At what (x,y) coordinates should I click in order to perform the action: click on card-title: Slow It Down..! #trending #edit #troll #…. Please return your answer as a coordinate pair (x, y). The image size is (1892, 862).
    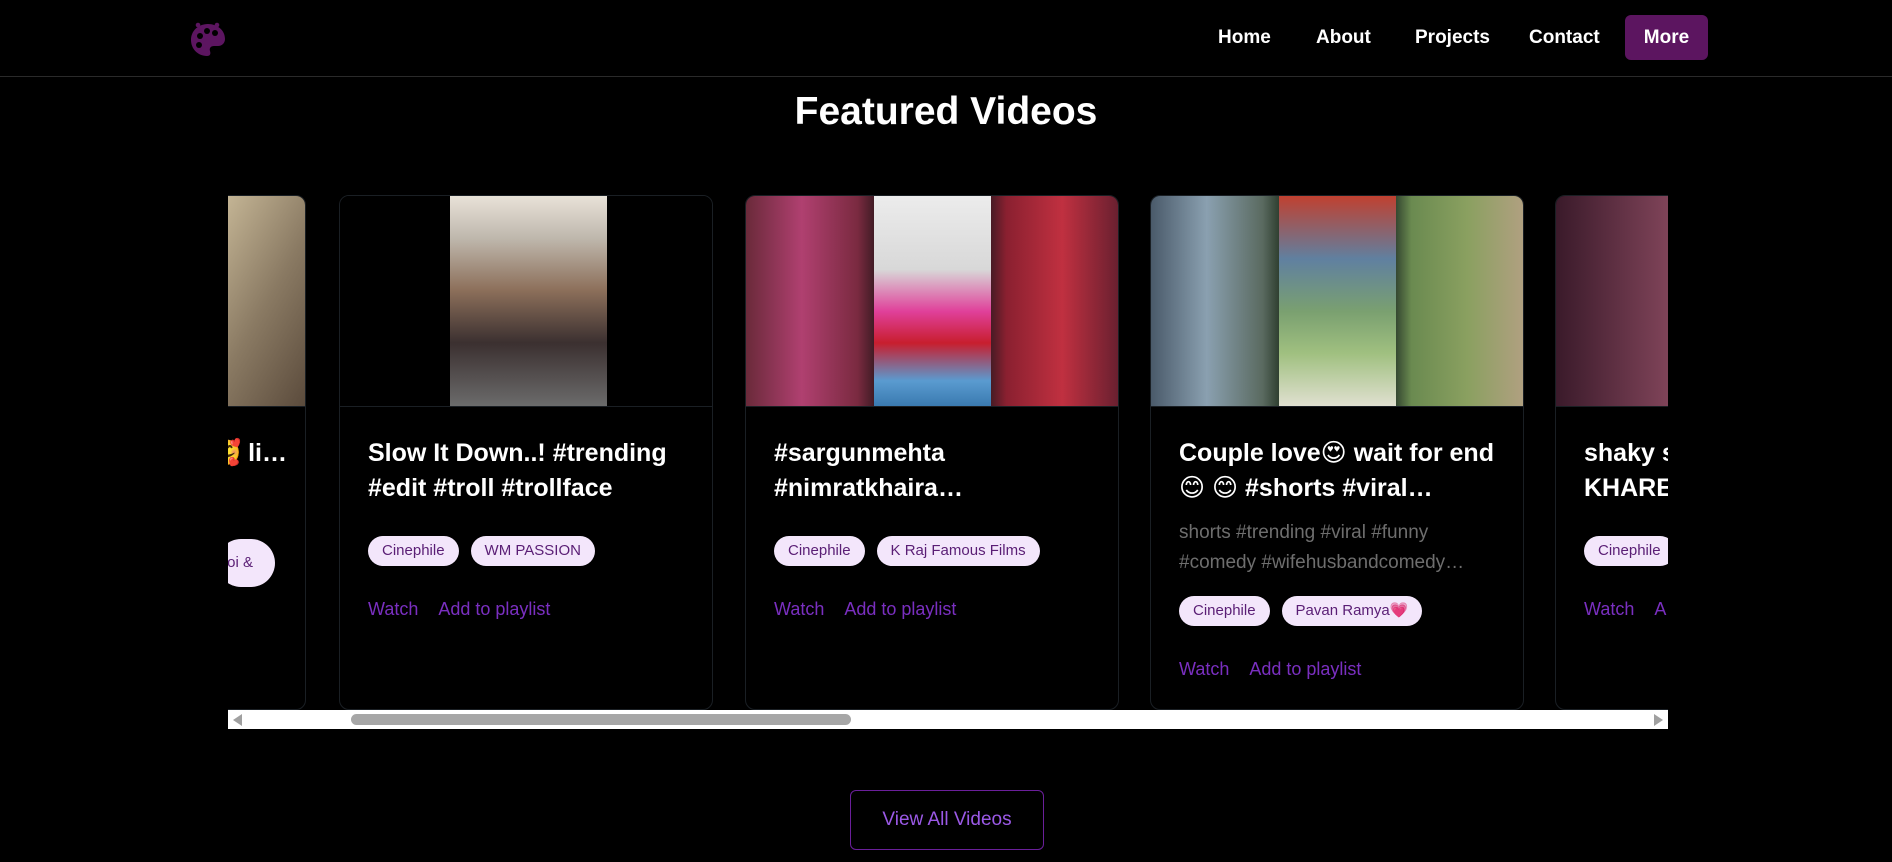
    Looking at the image, I should click on (528, 471).